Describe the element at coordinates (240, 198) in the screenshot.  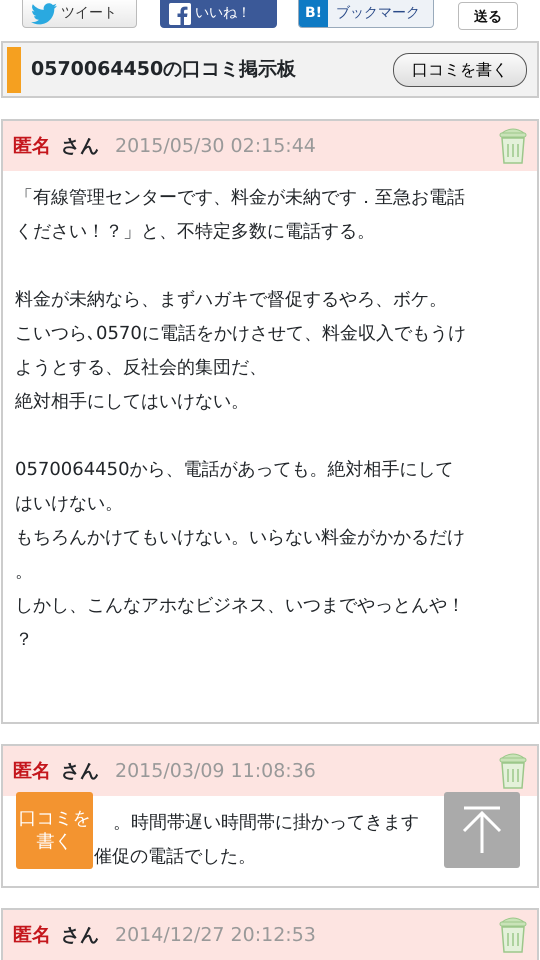
I see `post-text-line: 「有線管理センターです、料金が未納です．至急お電話` at that location.